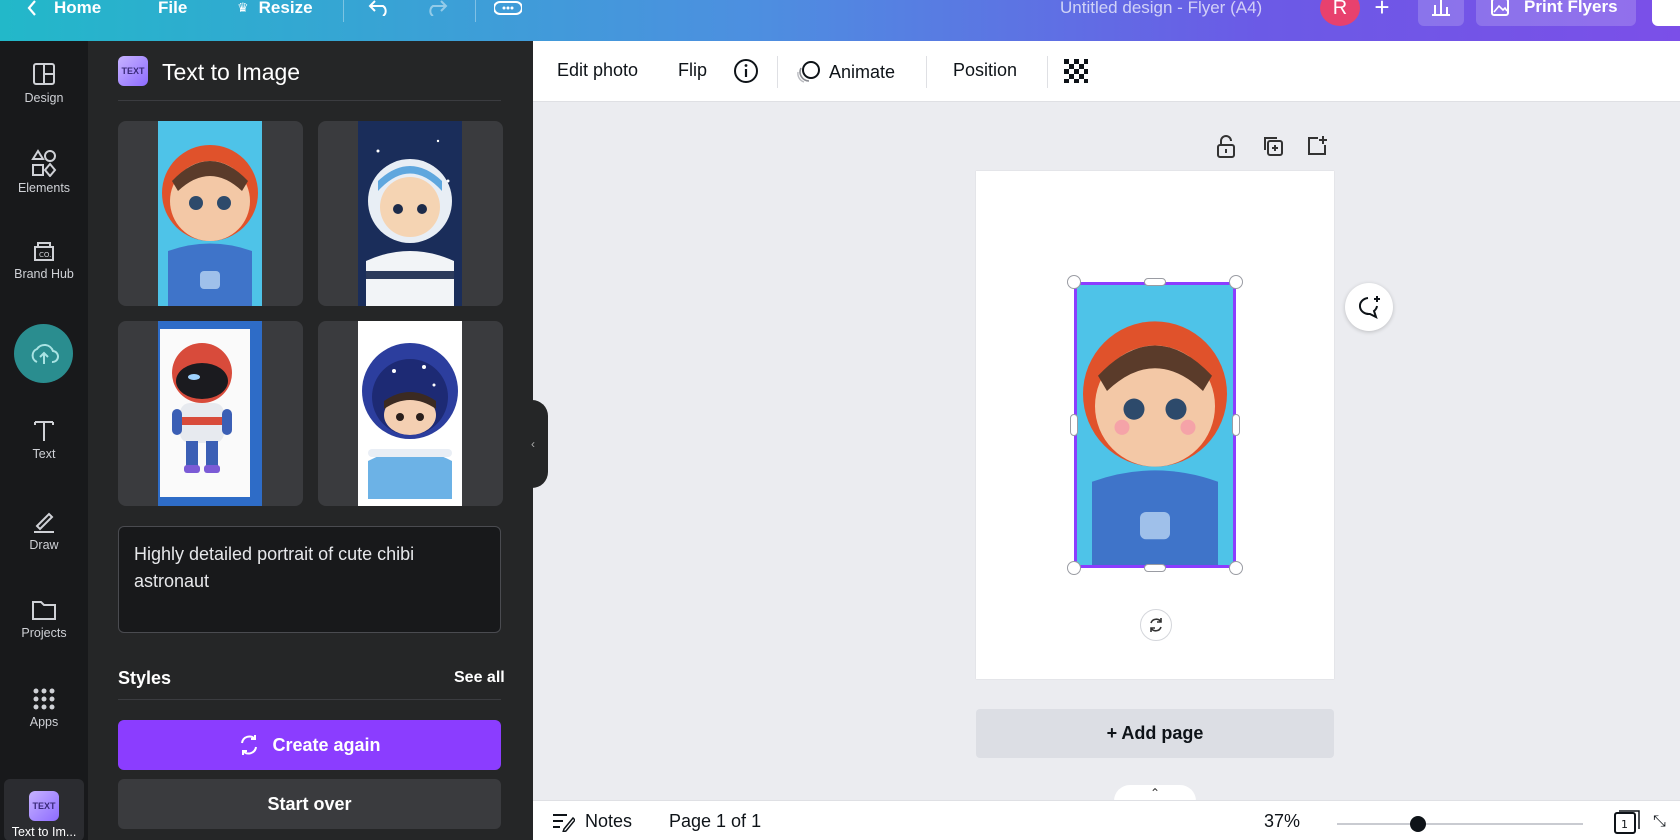 Image resolution: width=1680 pixels, height=840 pixels. I want to click on transparency-button, so click(1076, 71).